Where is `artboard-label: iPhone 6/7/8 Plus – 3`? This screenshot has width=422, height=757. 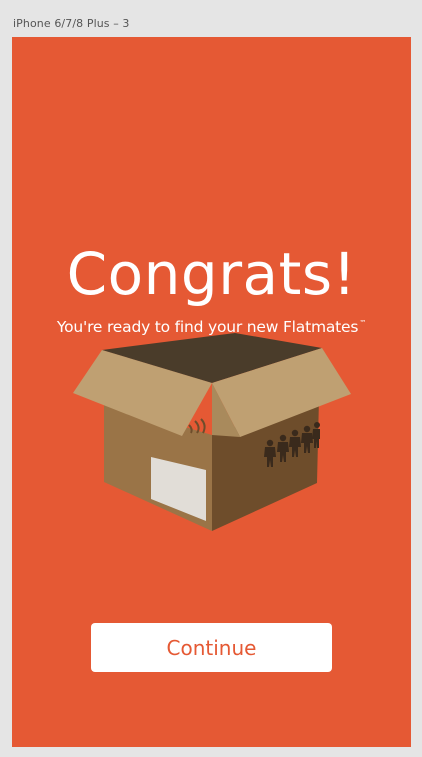
artboard-label: iPhone 6/7/8 Plus – 3 is located at coordinates (71, 23).